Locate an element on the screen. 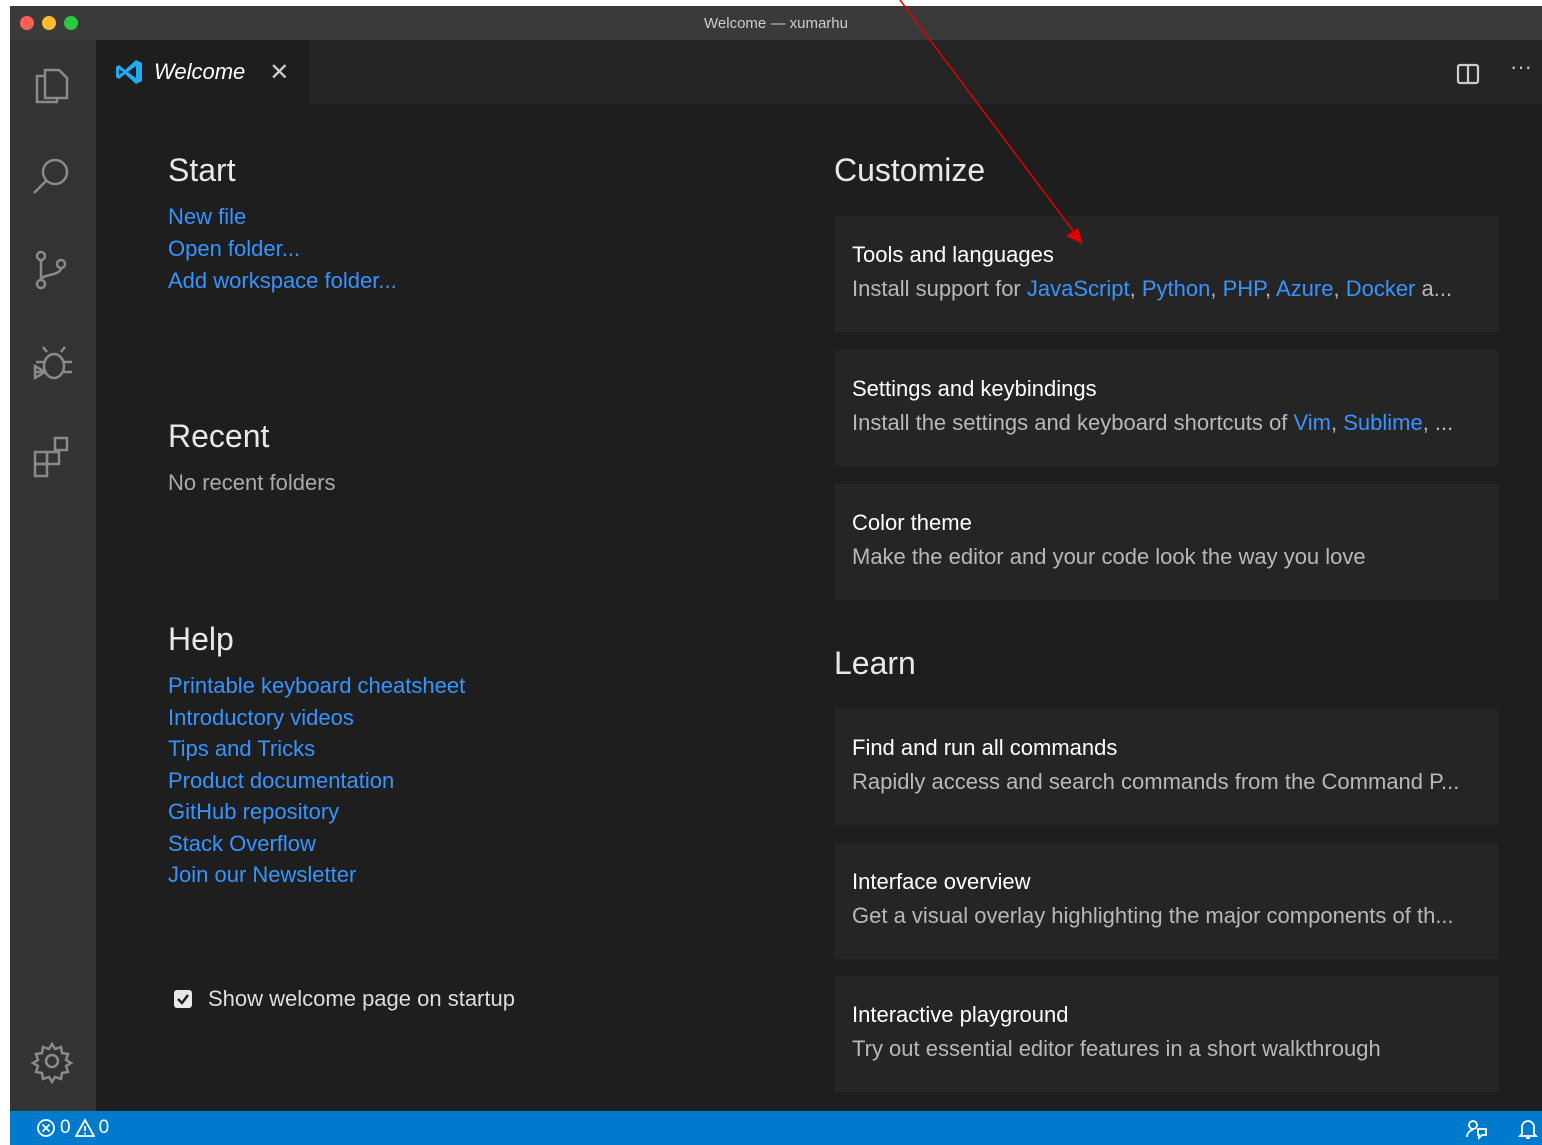 This screenshot has width=1542, height=1145. card-title: Color theme is located at coordinates (912, 522).